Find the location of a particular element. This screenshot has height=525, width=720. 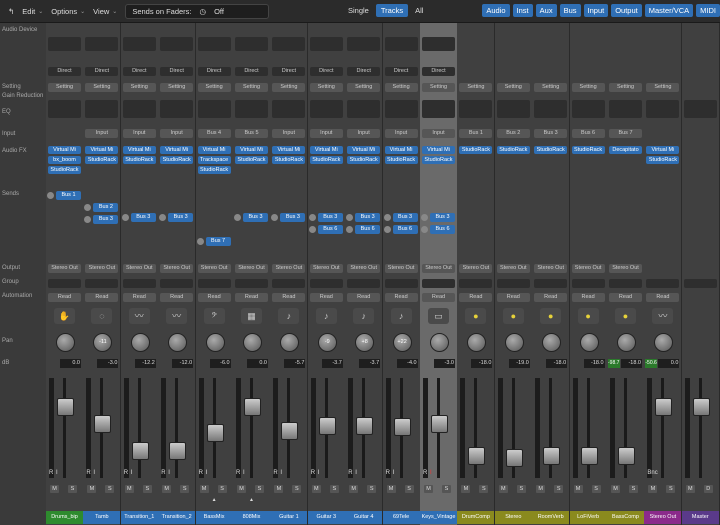

track-name: DrumComp is located at coordinates (476, 517).